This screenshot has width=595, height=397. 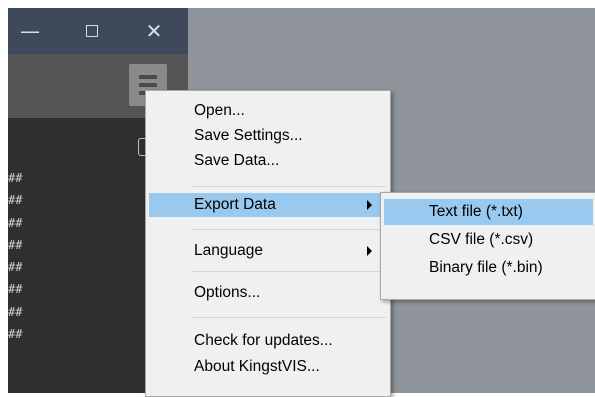 I want to click on menu-item-label: Export Data, so click(x=235, y=204).